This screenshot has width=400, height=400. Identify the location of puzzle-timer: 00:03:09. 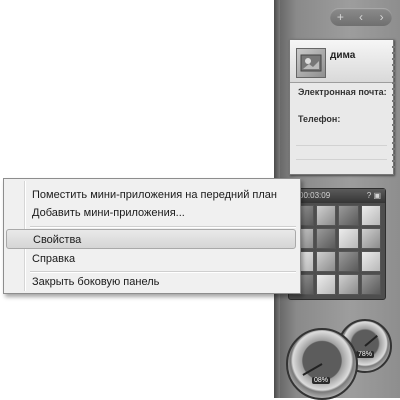
(315, 195).